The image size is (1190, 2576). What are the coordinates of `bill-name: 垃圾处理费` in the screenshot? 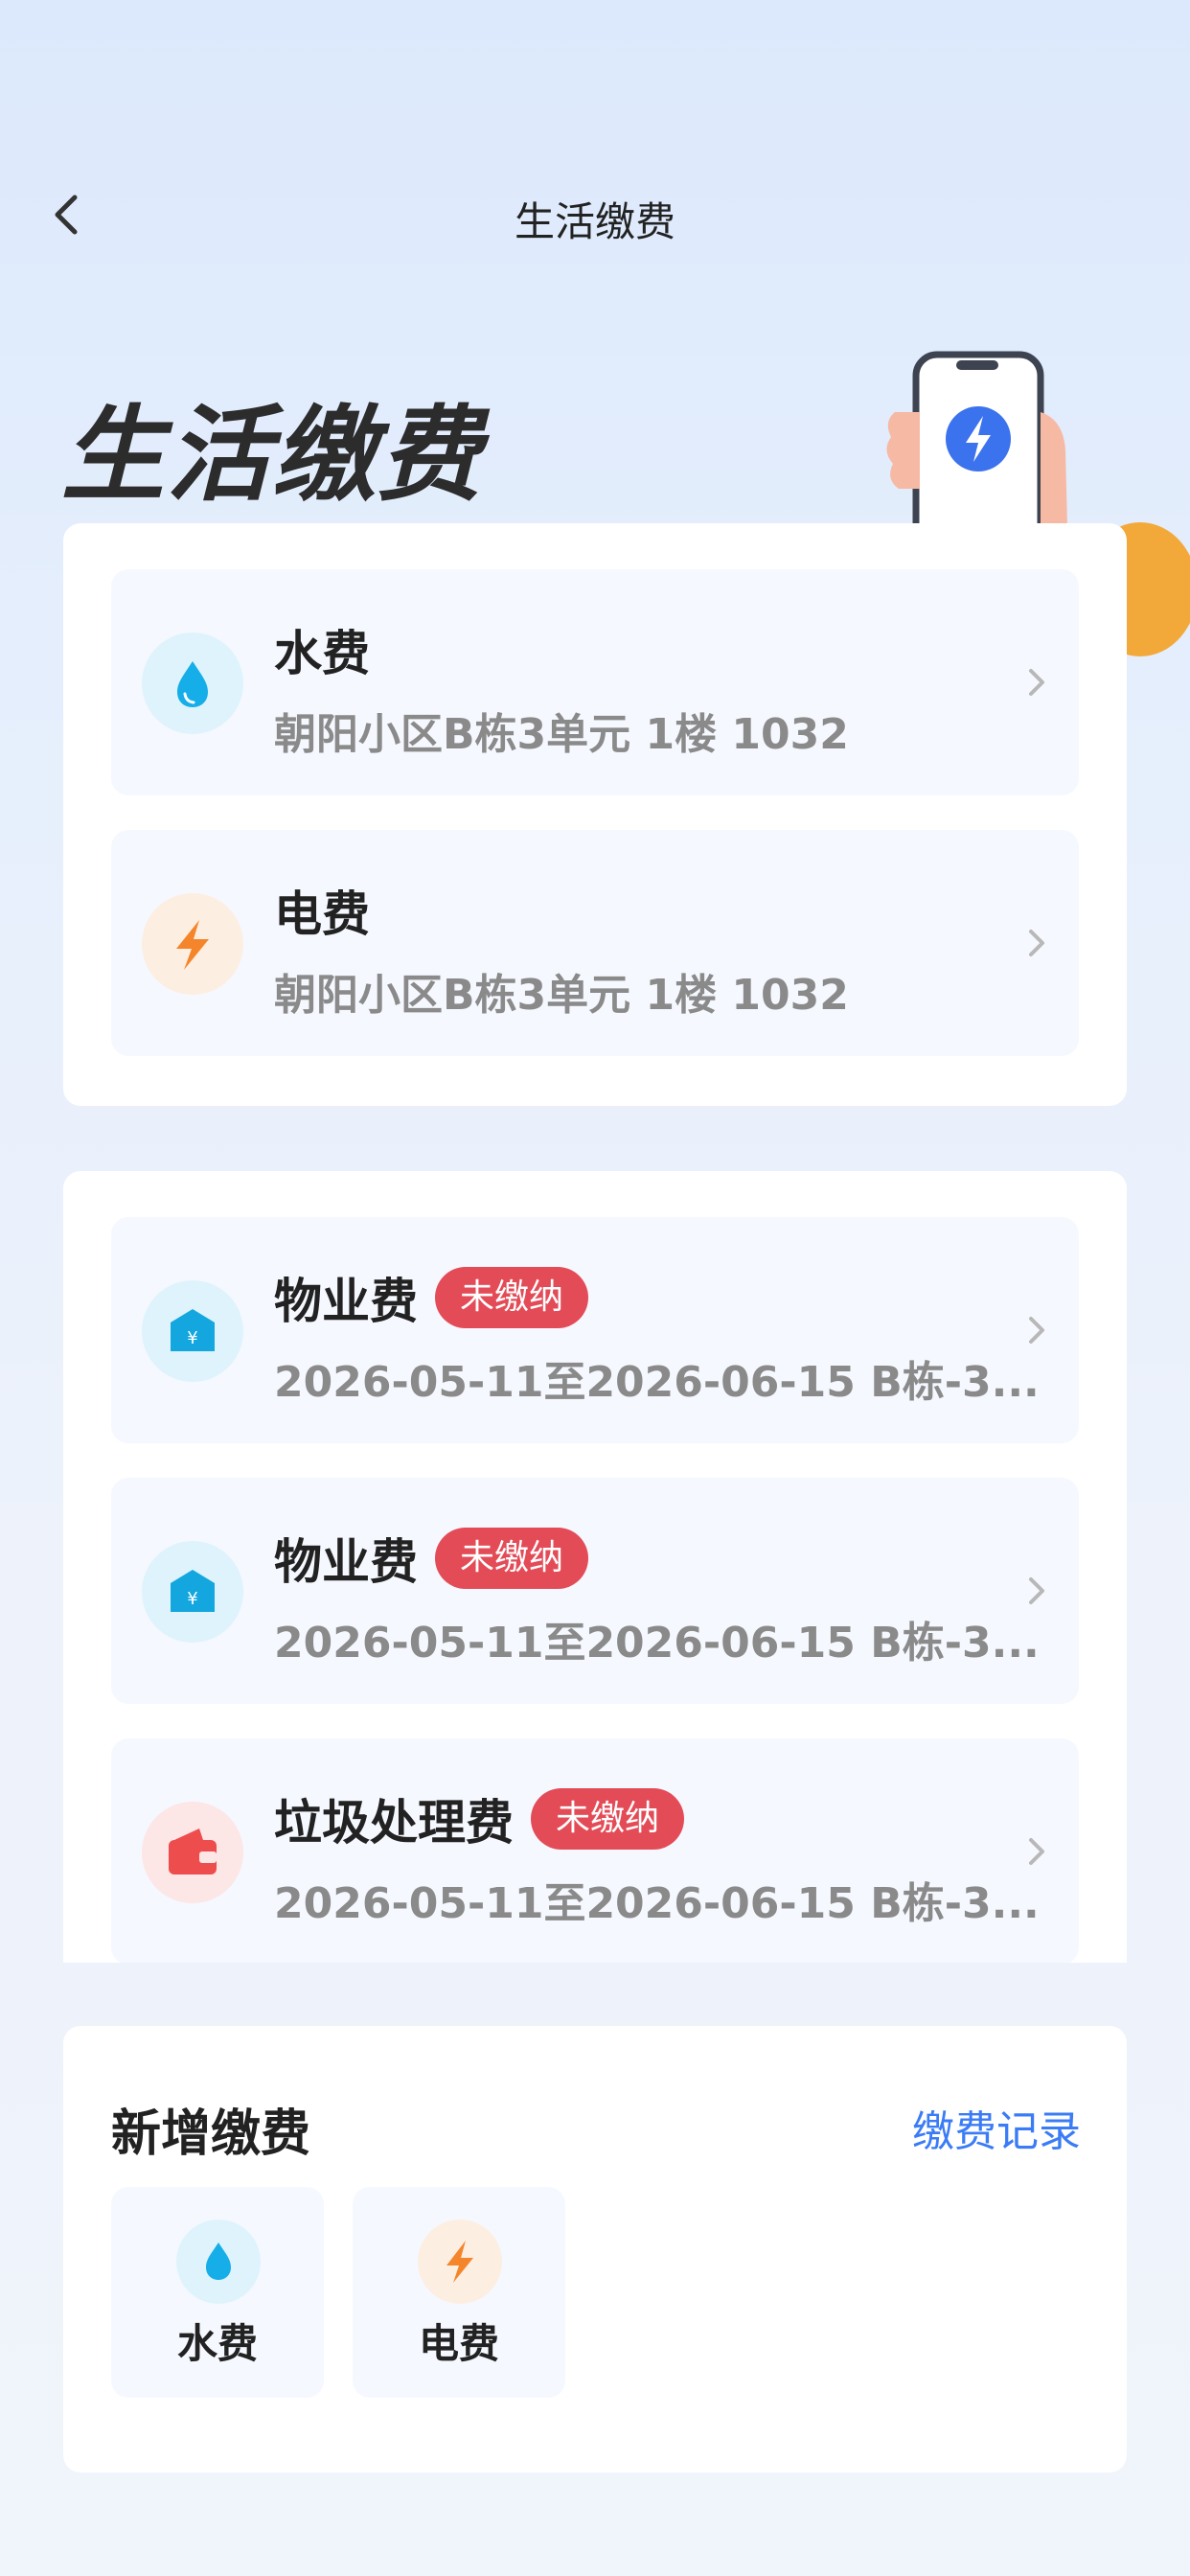 It's located at (394, 1823).